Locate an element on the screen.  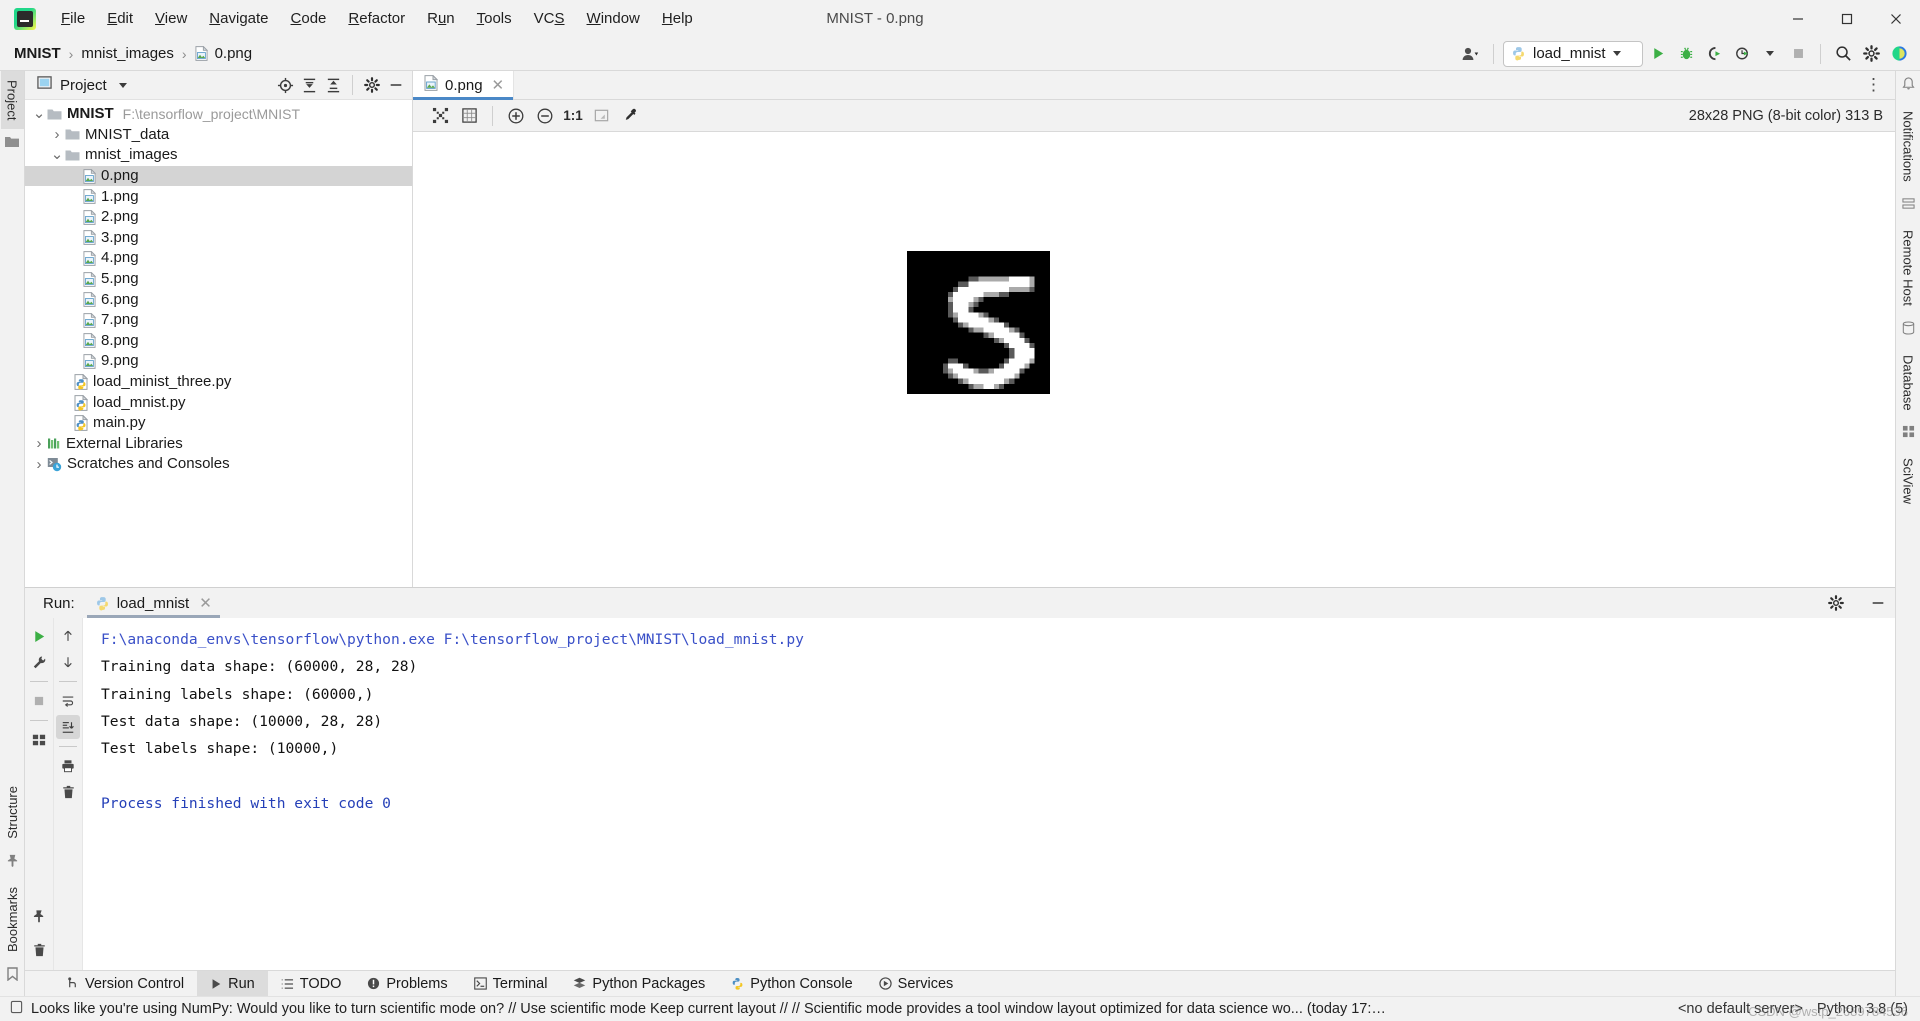
color-picker-icon is located at coordinates (630, 116).